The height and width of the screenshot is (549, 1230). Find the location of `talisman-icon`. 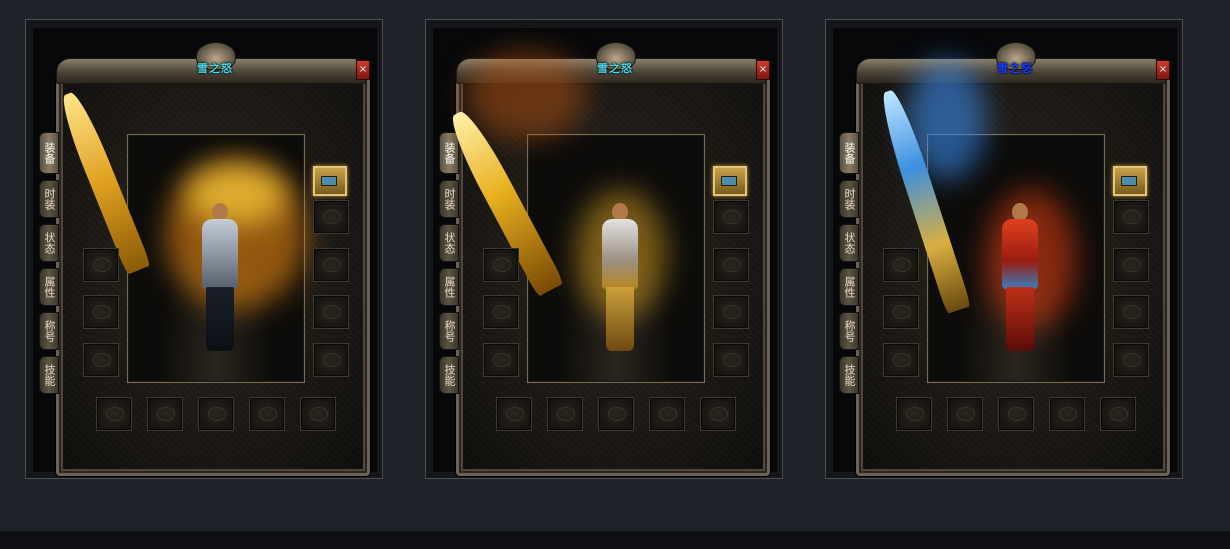

talisman-icon is located at coordinates (1119, 414).